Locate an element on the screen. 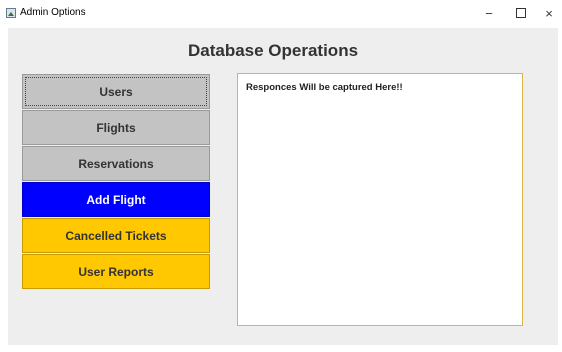  minimize-button: − is located at coordinates (489, 13).